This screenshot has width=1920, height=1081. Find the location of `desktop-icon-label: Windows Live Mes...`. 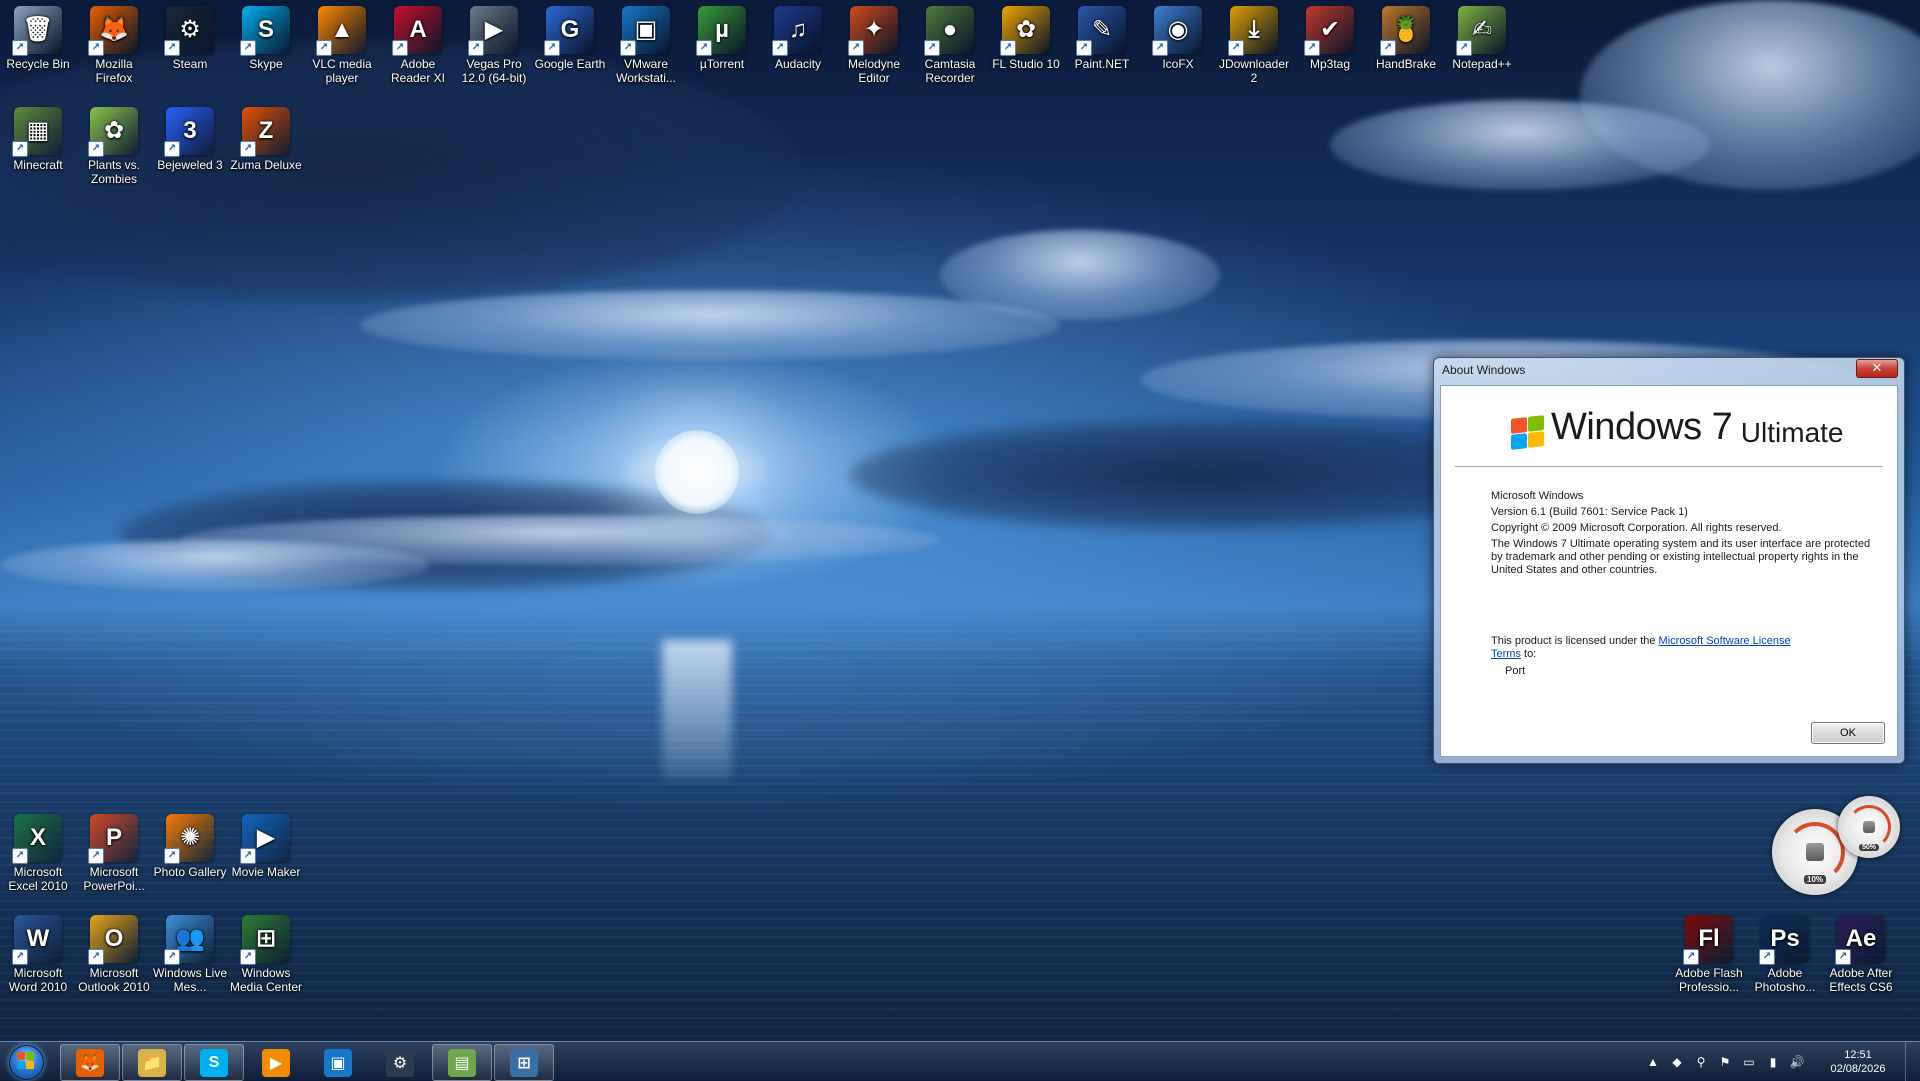

desktop-icon-label: Windows Live Mes... is located at coordinates (190, 980).